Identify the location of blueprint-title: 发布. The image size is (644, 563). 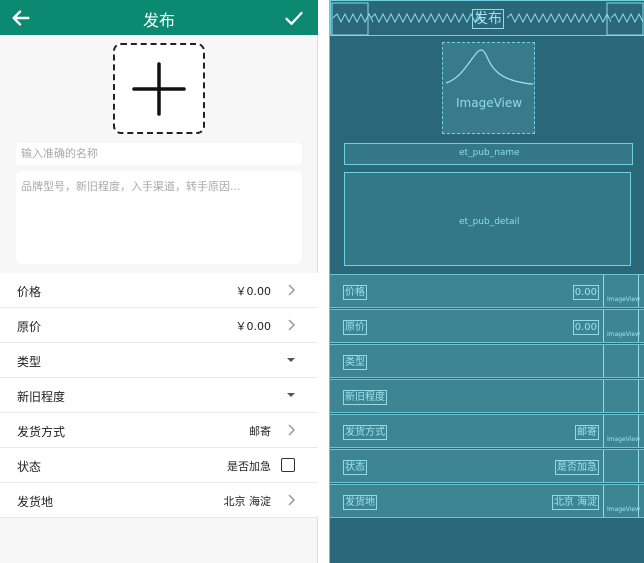
(488, 19).